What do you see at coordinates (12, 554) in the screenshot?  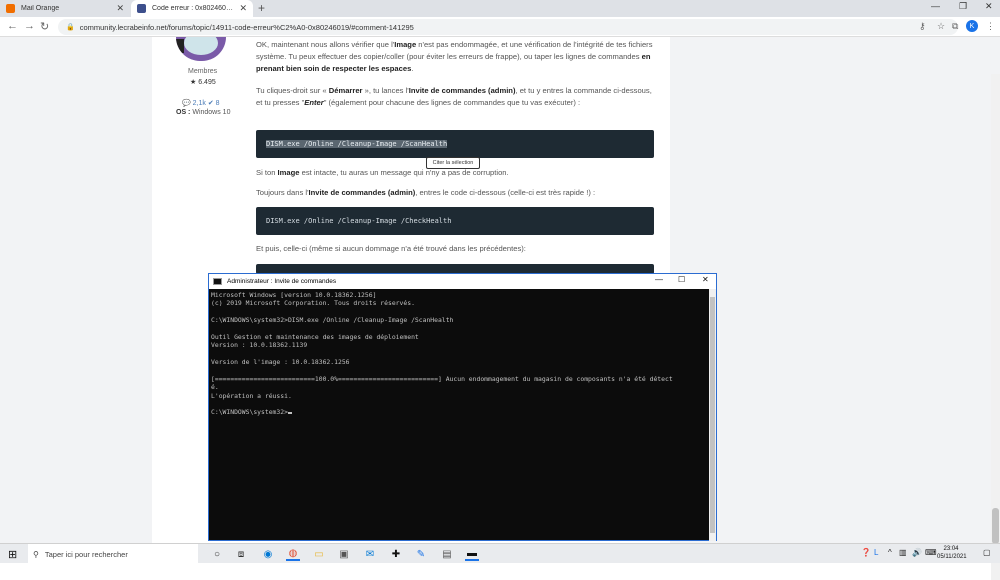 I see `windows-start-icon: ⊞` at bounding box center [12, 554].